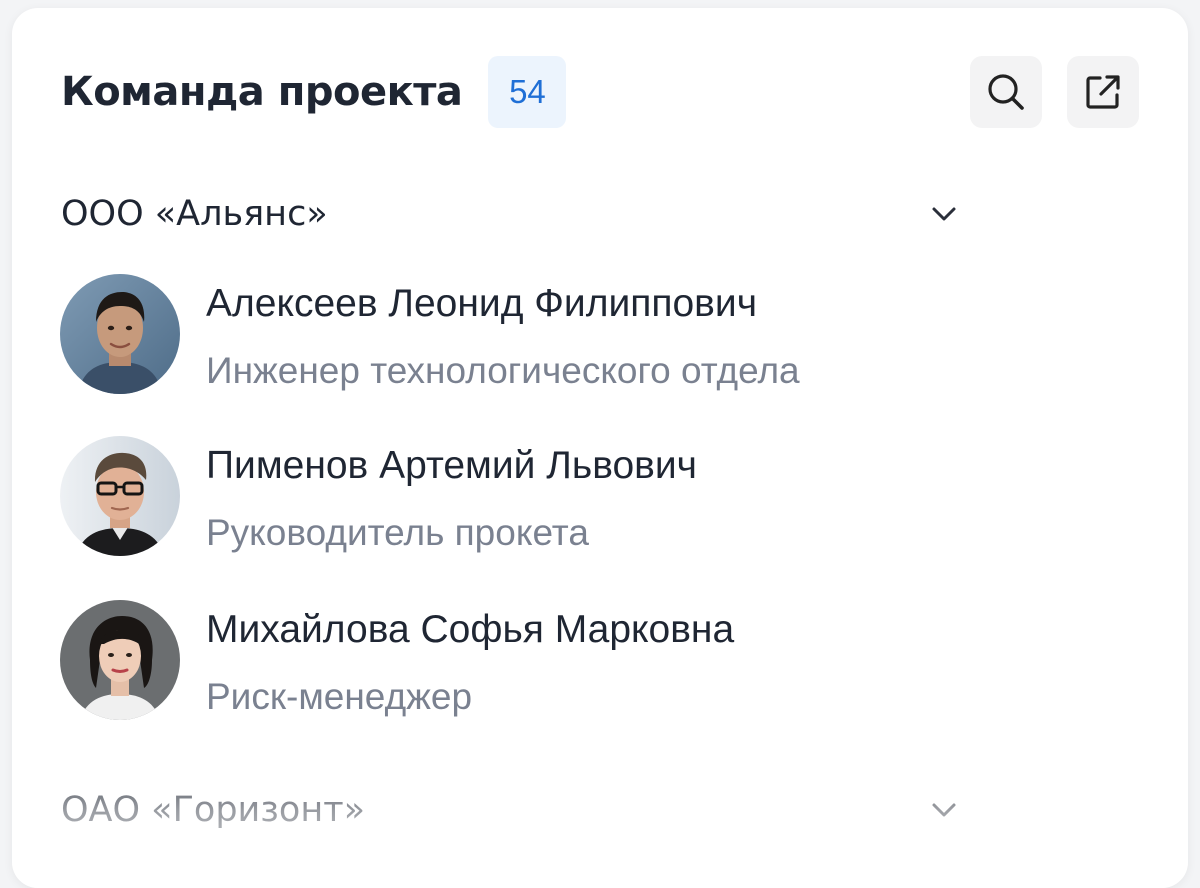 This screenshot has height=888, width=1200. I want to click on group-header-alliance: ООО «Альянс», so click(511, 214).